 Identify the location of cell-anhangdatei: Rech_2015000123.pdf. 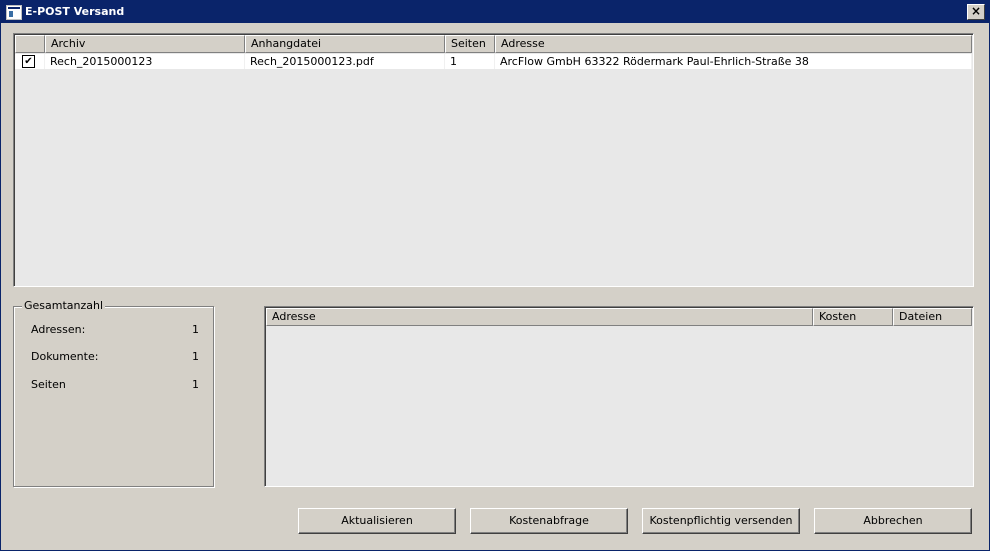
(345, 61).